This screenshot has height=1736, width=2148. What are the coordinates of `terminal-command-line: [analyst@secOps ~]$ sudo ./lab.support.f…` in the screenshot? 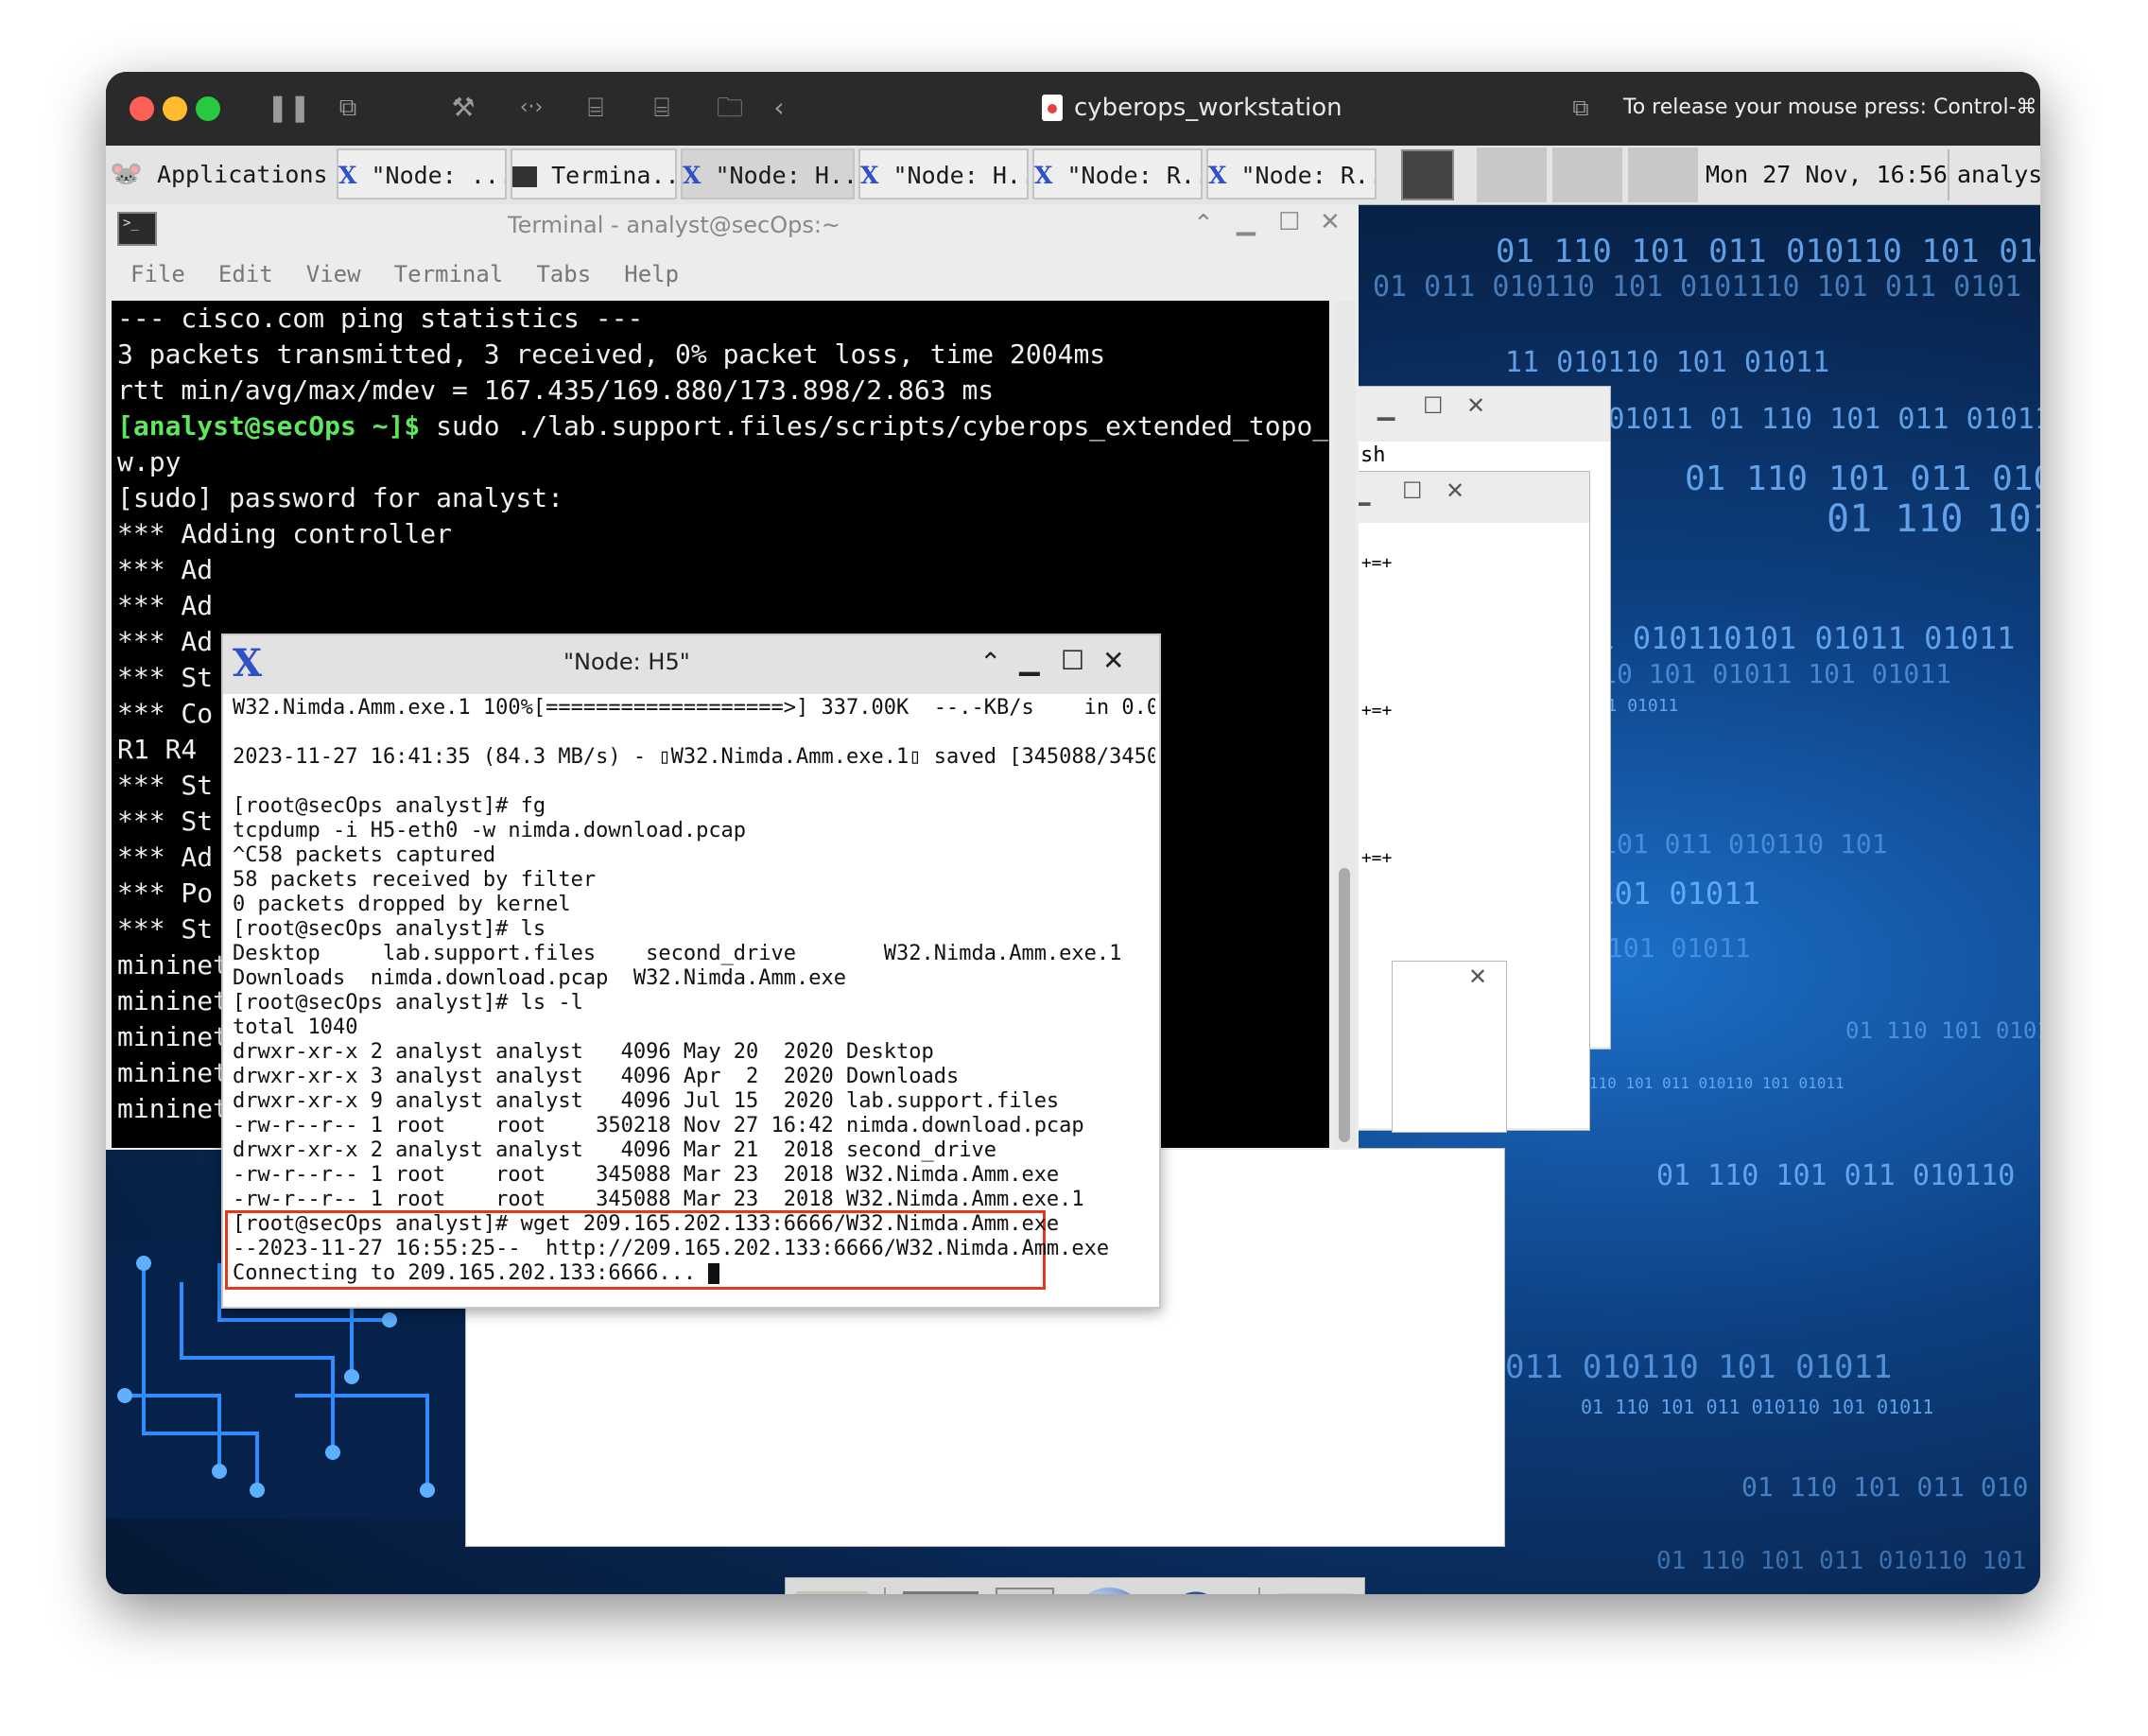 It's located at (723, 426).